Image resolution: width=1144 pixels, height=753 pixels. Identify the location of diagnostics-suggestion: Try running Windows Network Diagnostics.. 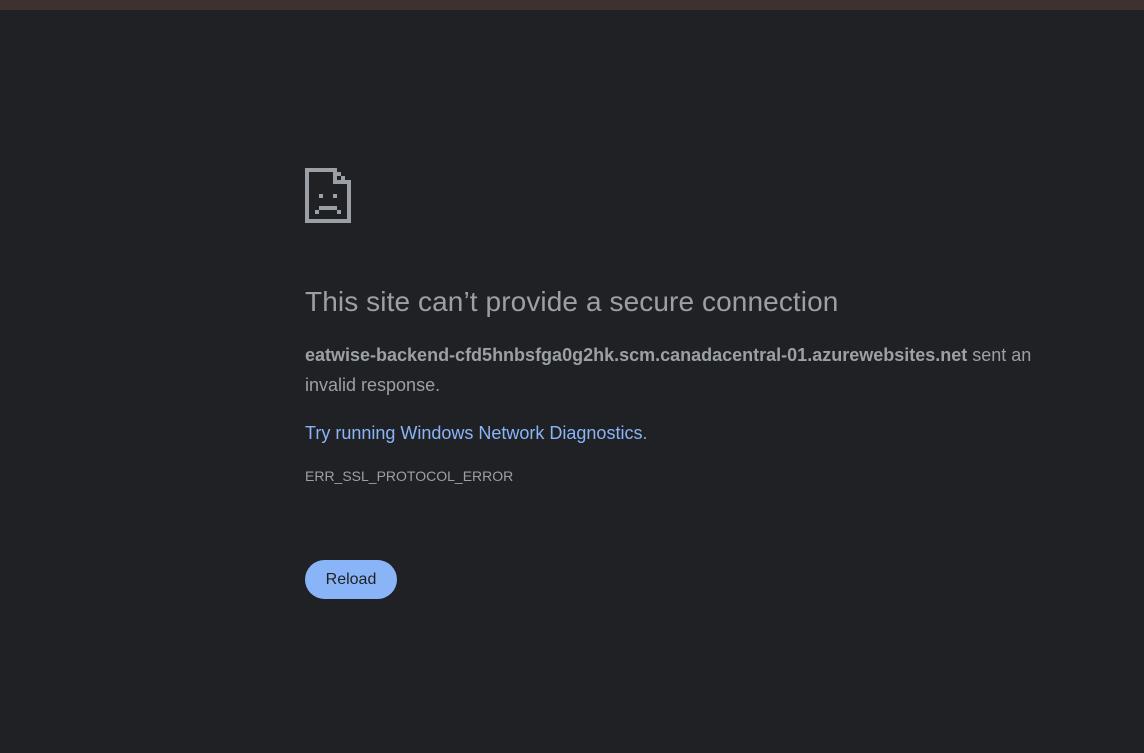
(685, 433).